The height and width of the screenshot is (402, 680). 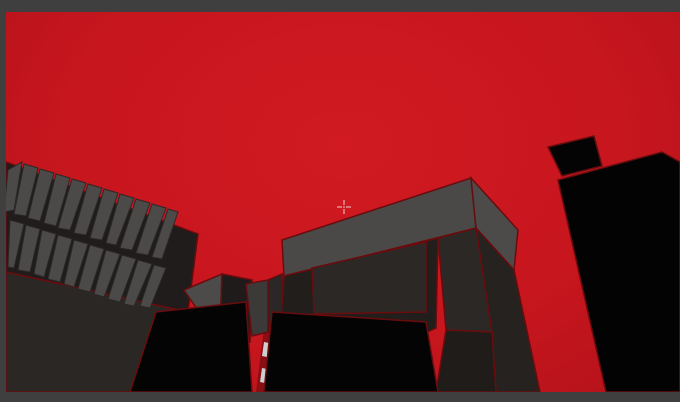 What do you see at coordinates (351, 351) in the screenshot?
I see `foreground-dark-wall` at bounding box center [351, 351].